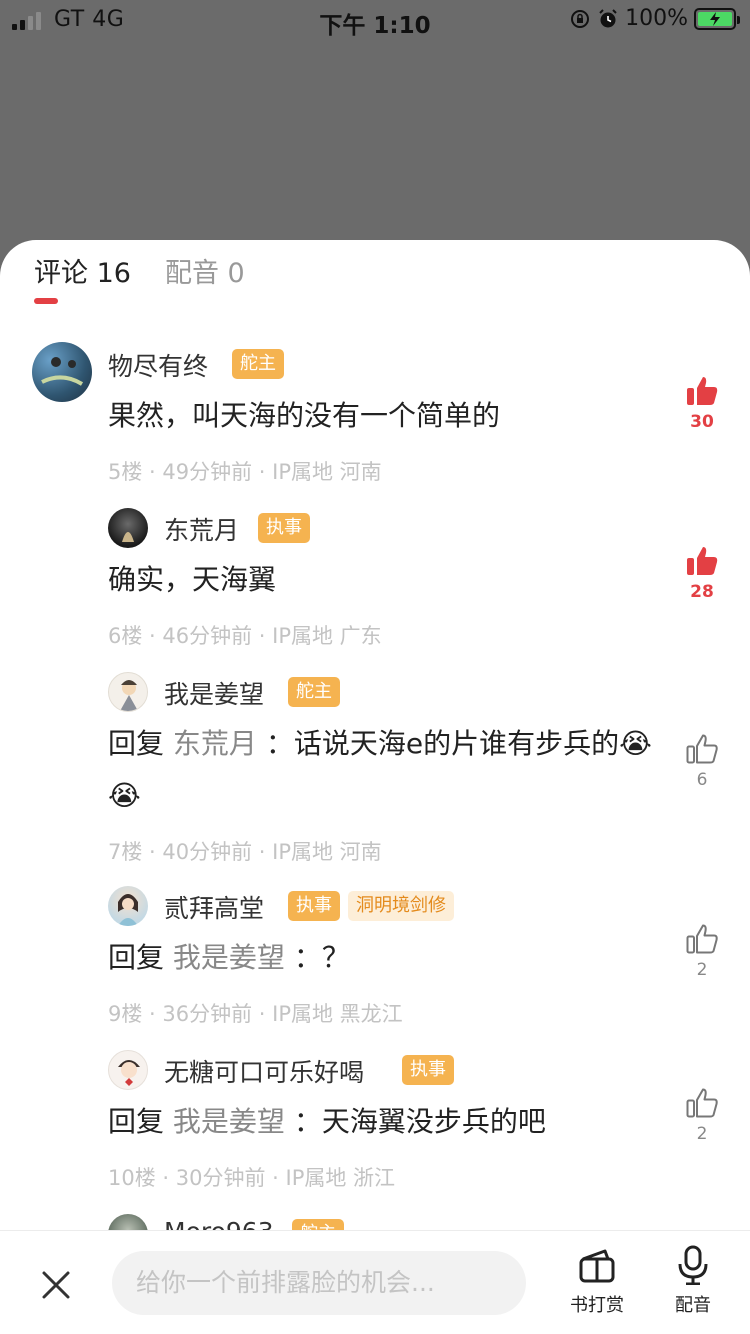 The height and width of the screenshot is (1334, 750). Describe the element at coordinates (380, 580) in the screenshot. I see `comment-text: 确实，天海翼` at that location.